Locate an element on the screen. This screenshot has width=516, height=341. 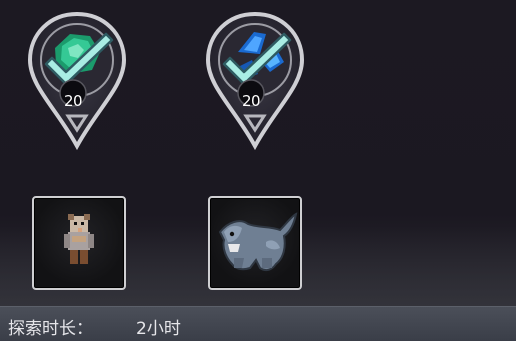
reward-item-green-gem: 20 is located at coordinates (77, 83).